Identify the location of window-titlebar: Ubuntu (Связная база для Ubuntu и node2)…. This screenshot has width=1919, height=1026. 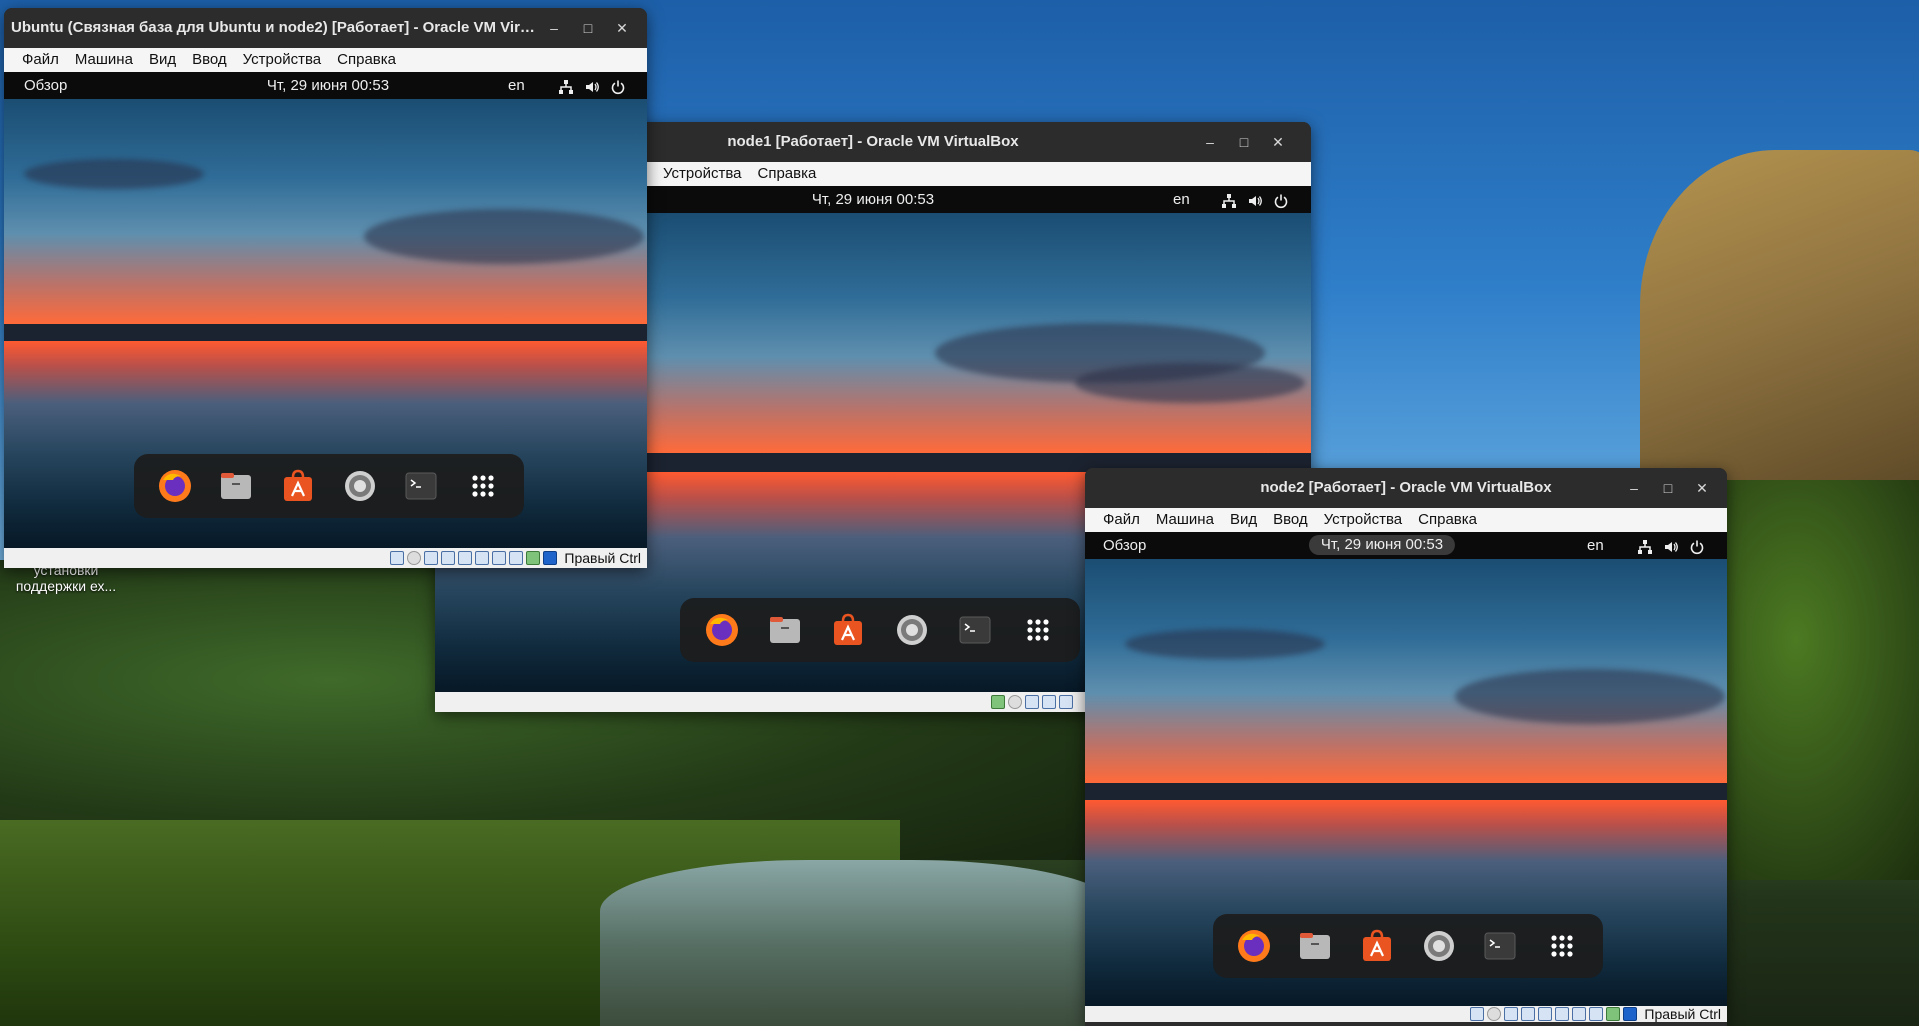
(325, 28).